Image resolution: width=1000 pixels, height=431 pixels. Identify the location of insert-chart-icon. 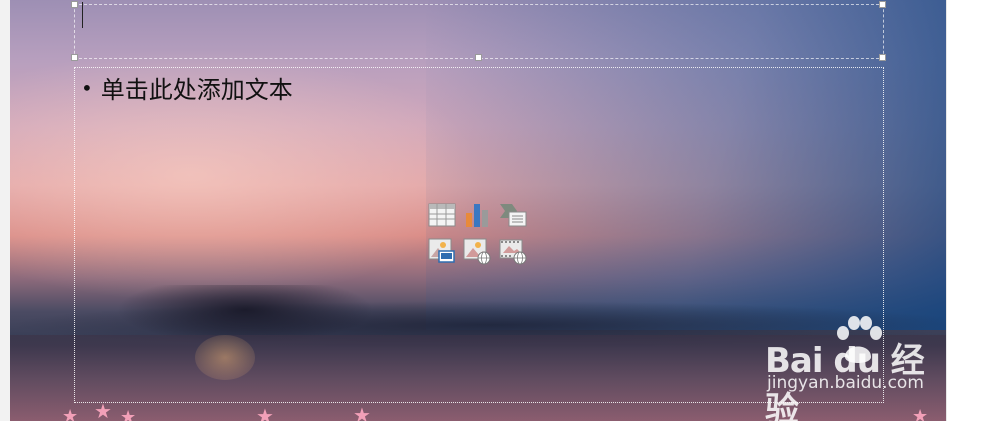
(477, 215).